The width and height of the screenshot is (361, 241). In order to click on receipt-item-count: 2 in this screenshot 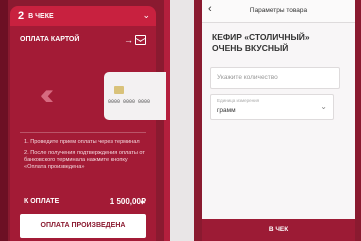, I will do `click(21, 16)`.